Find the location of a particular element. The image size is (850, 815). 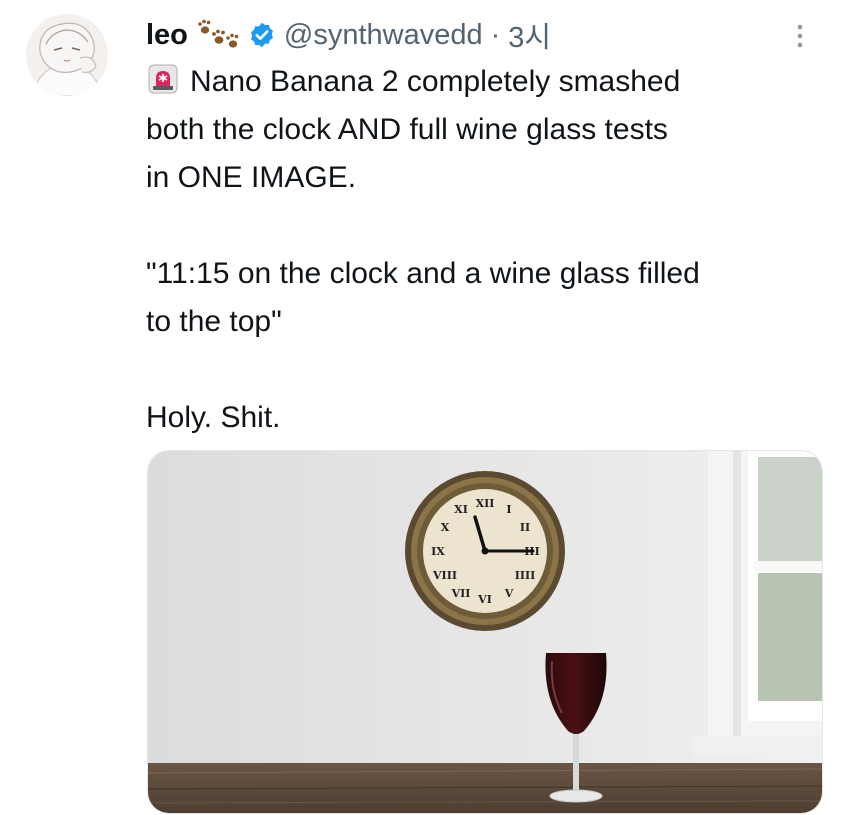

svg-text: II is located at coordinates (525, 527).